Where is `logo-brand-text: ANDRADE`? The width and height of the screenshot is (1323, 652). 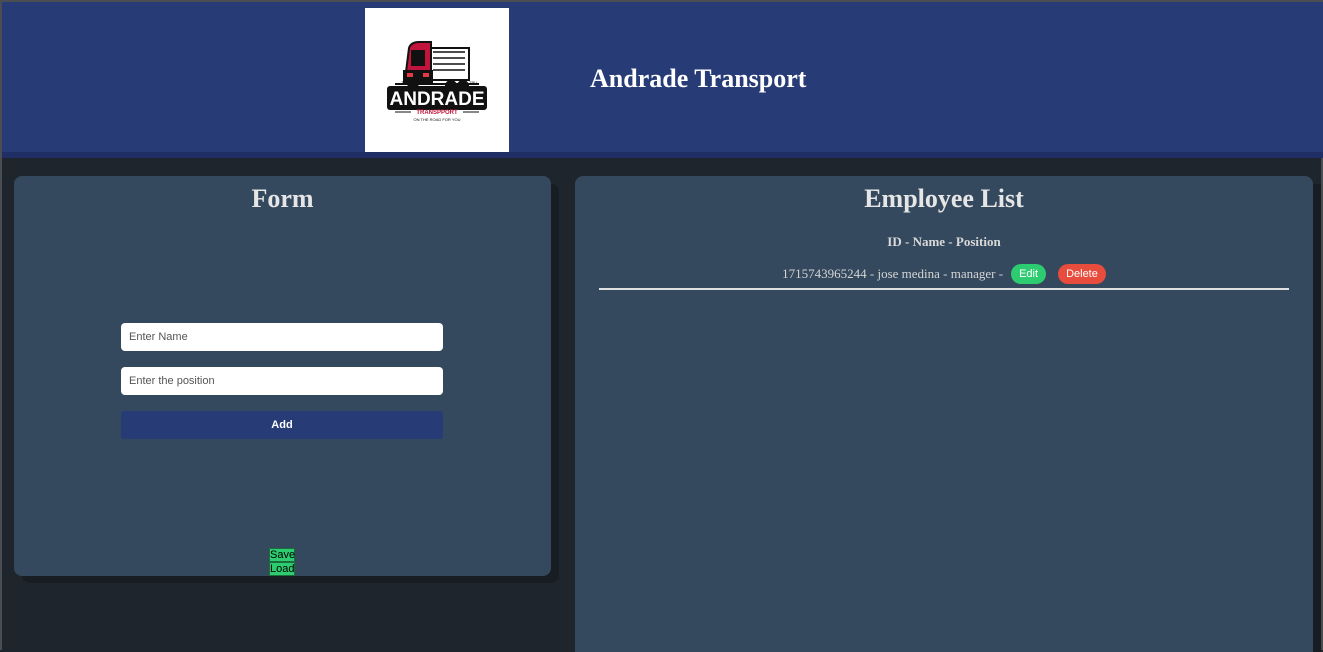
logo-brand-text: ANDRADE is located at coordinates (437, 99).